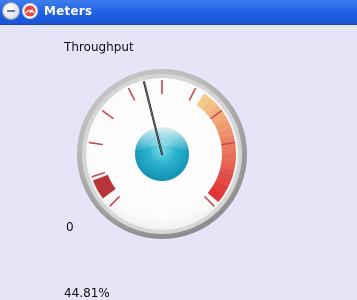 The width and height of the screenshot is (357, 300). What do you see at coordinates (87, 293) in the screenshot?
I see `gauge-value-label: 44.81%` at bounding box center [87, 293].